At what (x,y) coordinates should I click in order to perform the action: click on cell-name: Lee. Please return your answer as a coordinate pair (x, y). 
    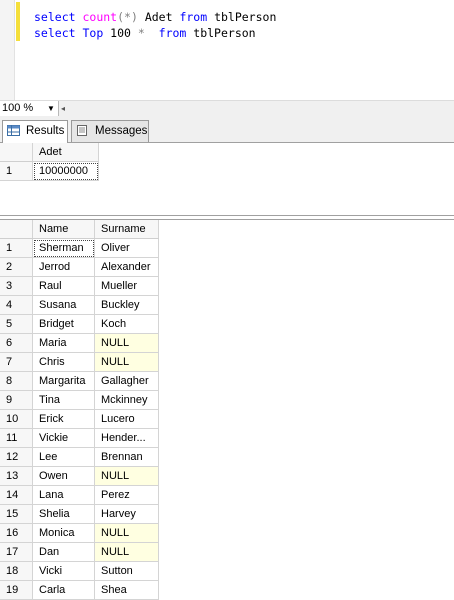
    Looking at the image, I should click on (63, 457).